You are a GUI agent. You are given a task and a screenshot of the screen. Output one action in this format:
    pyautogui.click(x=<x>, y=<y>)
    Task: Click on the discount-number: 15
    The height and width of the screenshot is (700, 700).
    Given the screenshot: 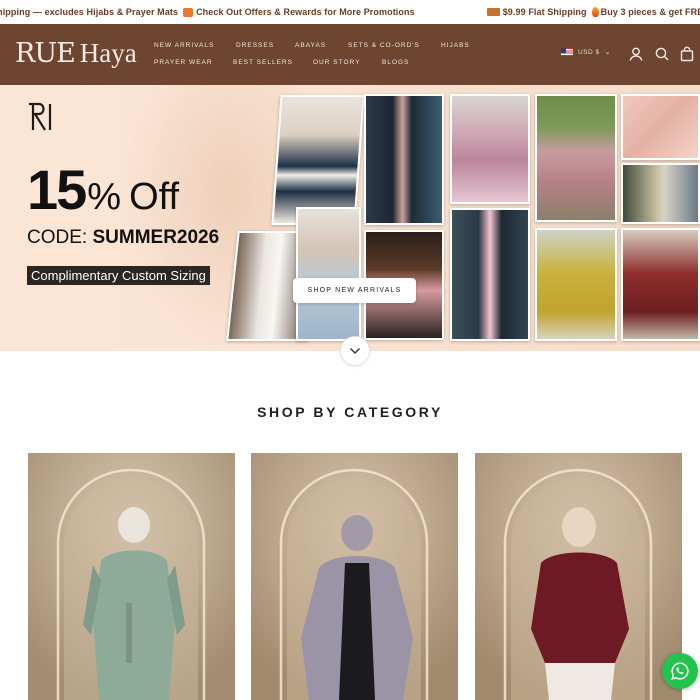 What is the action you would take?
    pyautogui.click(x=57, y=189)
    